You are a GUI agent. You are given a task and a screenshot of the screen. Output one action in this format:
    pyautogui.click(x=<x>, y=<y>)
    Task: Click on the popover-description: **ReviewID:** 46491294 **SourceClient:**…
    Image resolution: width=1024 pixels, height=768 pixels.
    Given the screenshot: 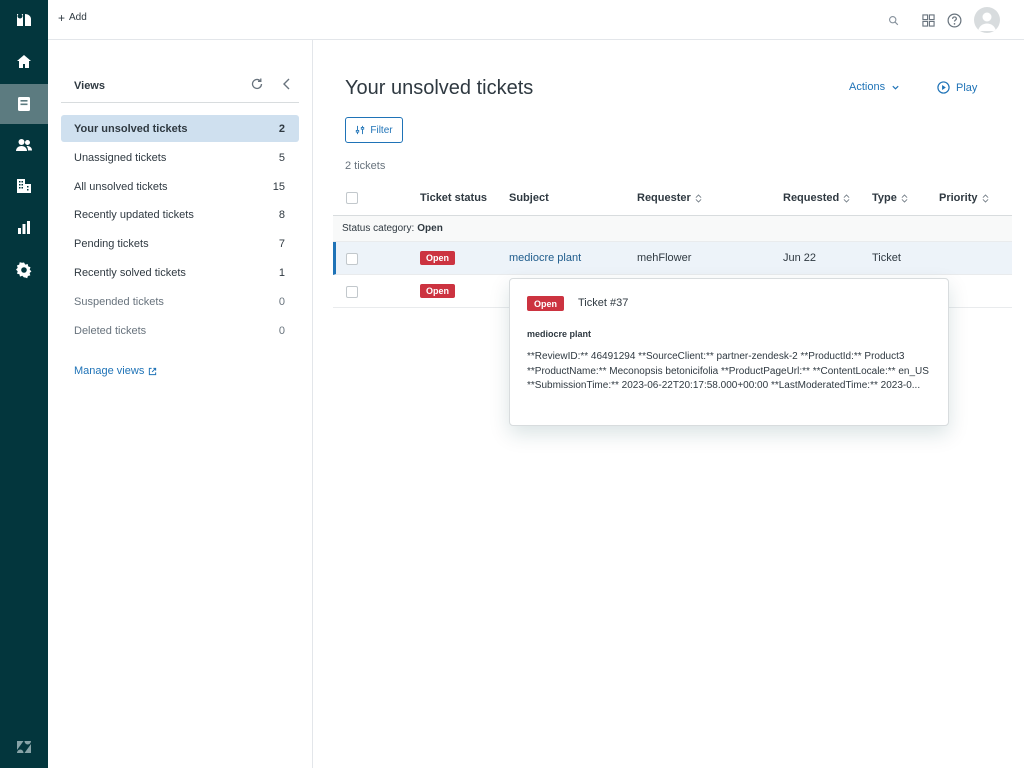 What is the action you would take?
    pyautogui.click(x=728, y=371)
    